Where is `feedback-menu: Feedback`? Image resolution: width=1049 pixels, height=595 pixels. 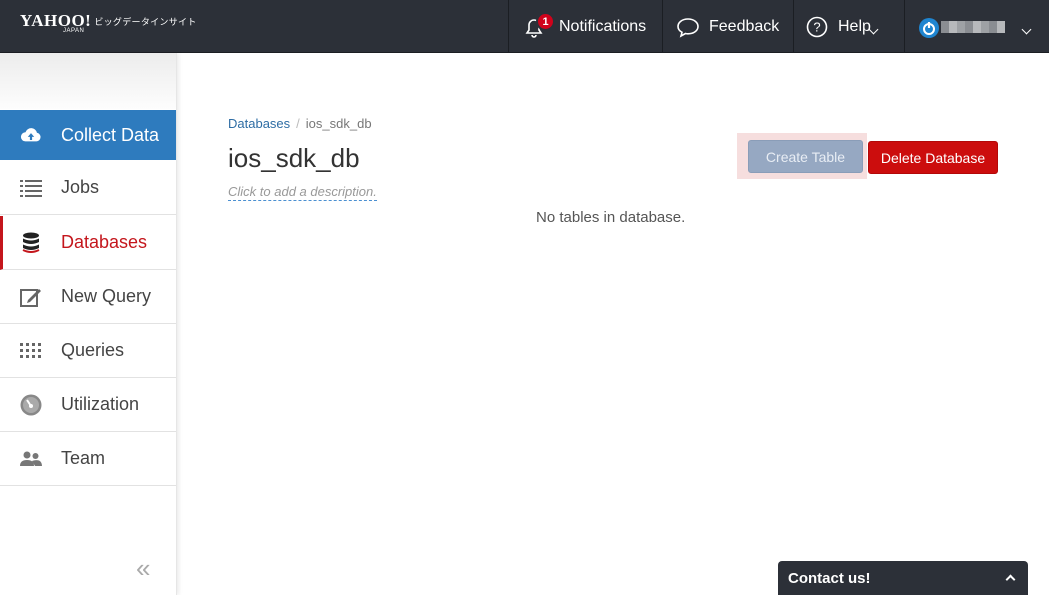 feedback-menu: Feedback is located at coordinates (727, 26).